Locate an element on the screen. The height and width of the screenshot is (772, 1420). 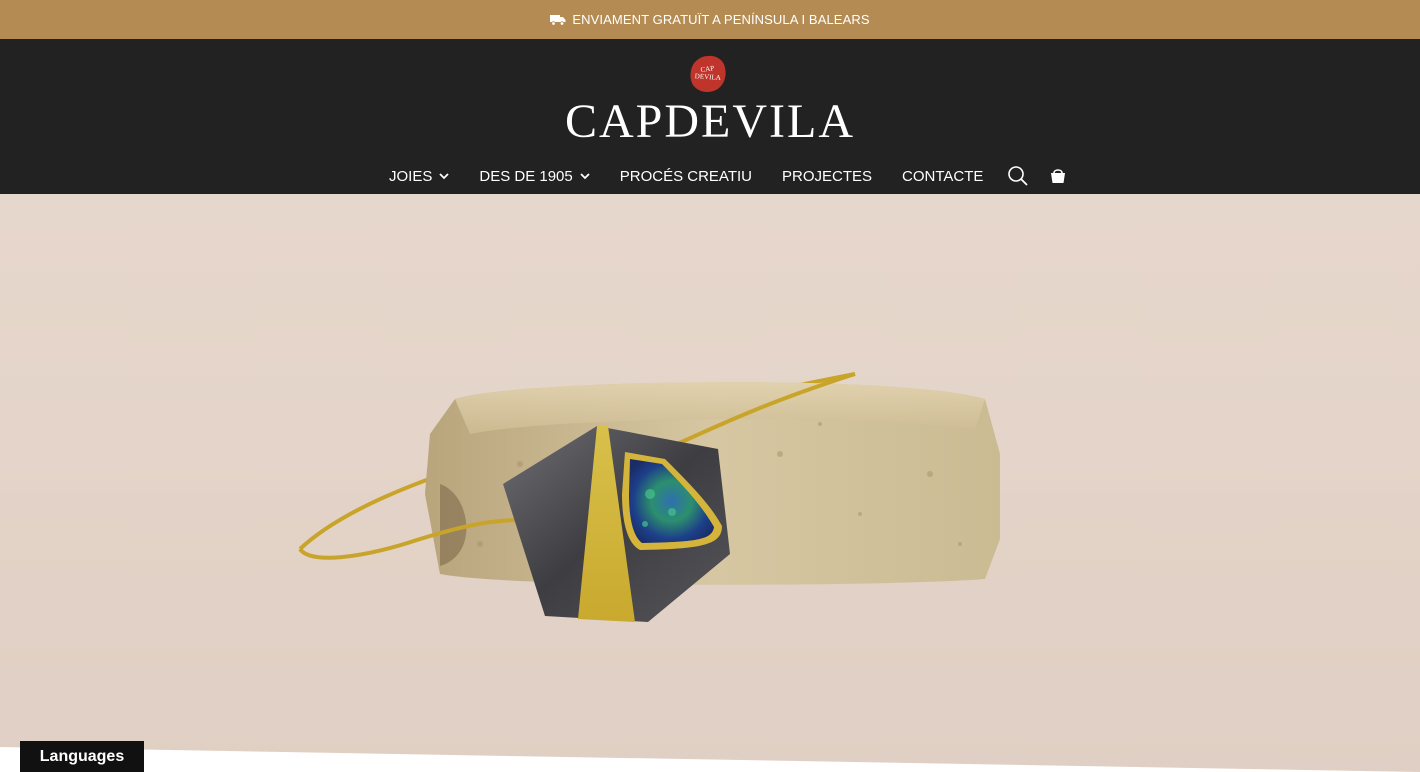
languages-label: Languages is located at coordinates (82, 756).